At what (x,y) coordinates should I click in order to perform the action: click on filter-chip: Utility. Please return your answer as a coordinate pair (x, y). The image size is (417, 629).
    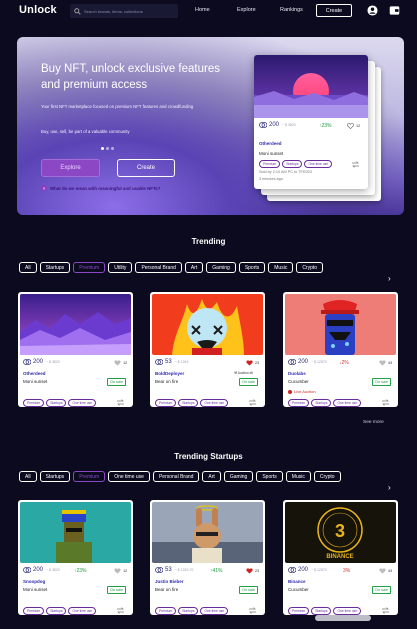
    Looking at the image, I should click on (120, 267).